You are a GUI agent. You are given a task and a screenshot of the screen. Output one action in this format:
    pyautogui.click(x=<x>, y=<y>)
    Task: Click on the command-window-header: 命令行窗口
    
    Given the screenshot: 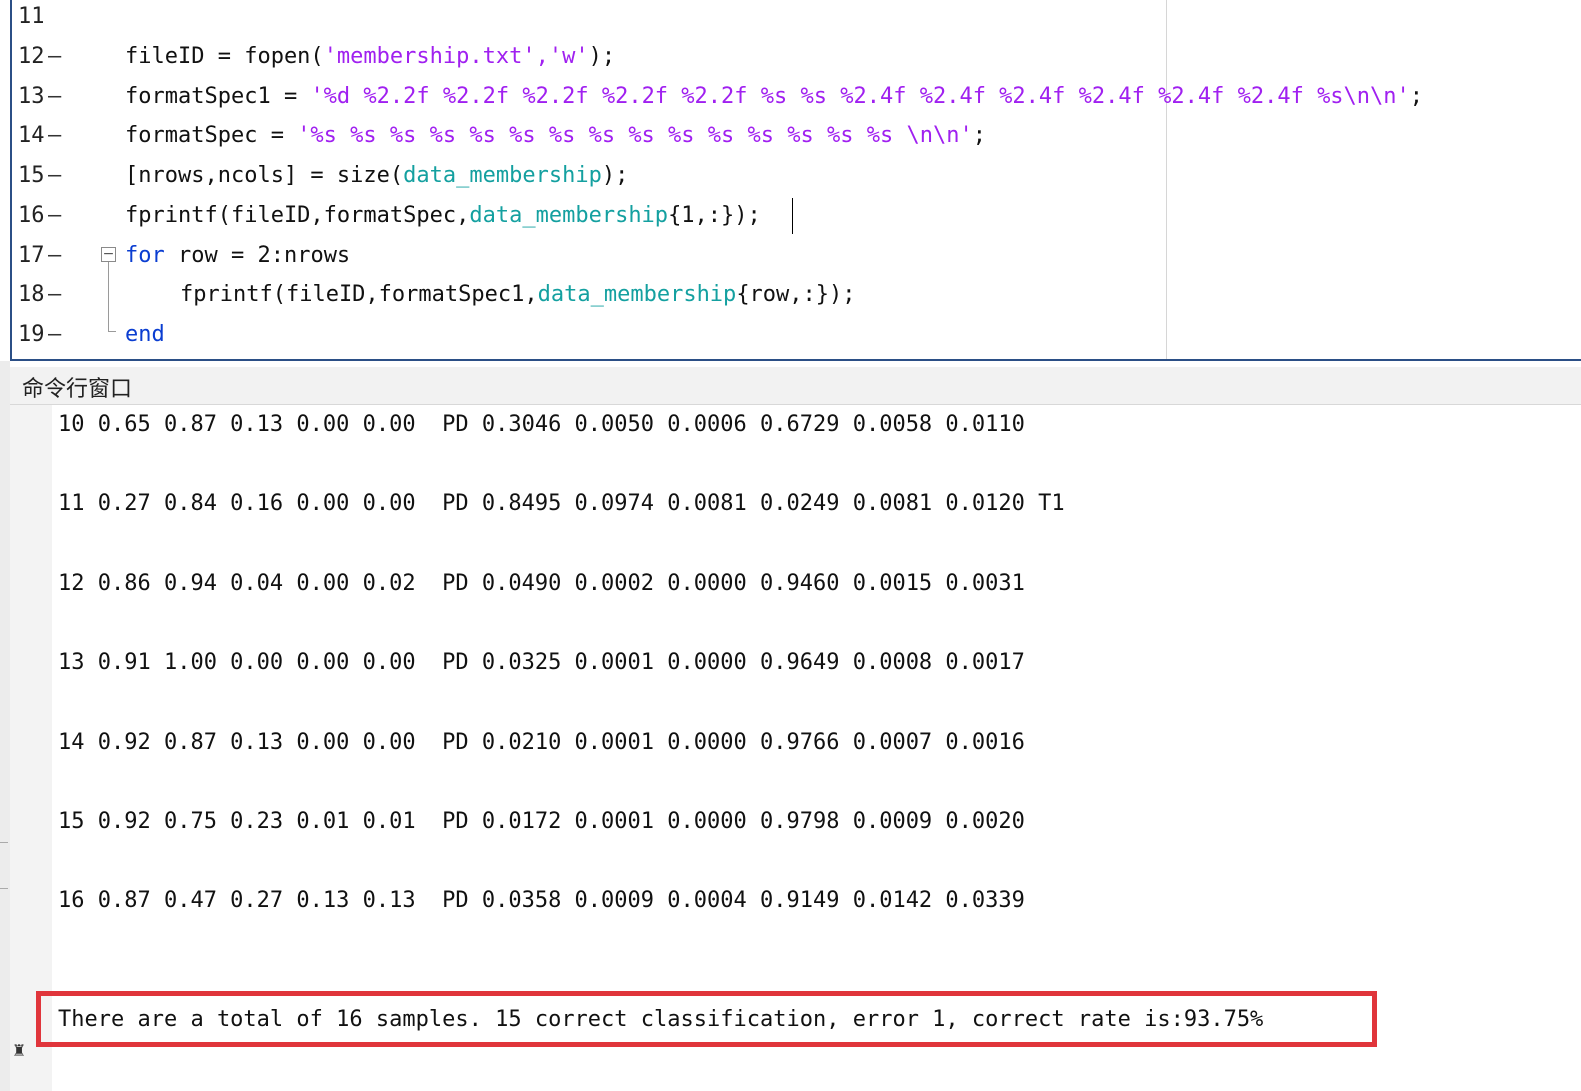 What is the action you would take?
    pyautogui.click(x=795, y=386)
    